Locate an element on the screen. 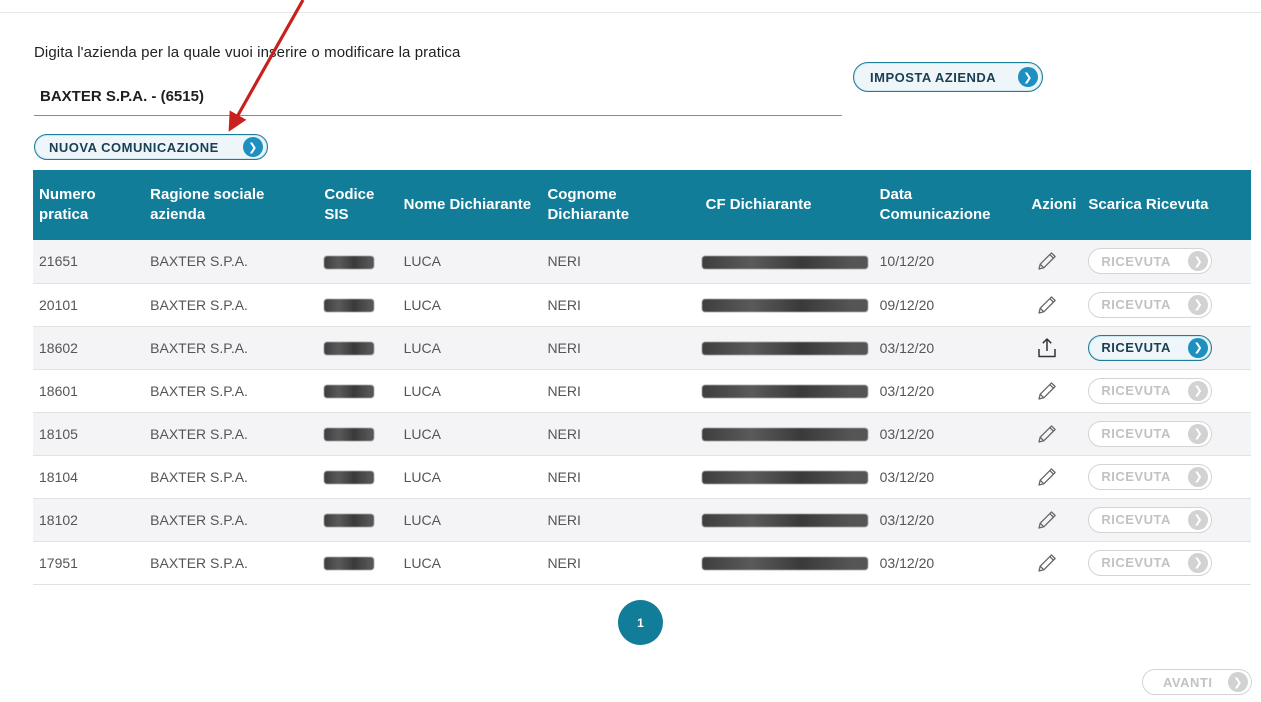 The image size is (1261, 702). header-codice-sis: Codice SIS is located at coordinates (358, 205).